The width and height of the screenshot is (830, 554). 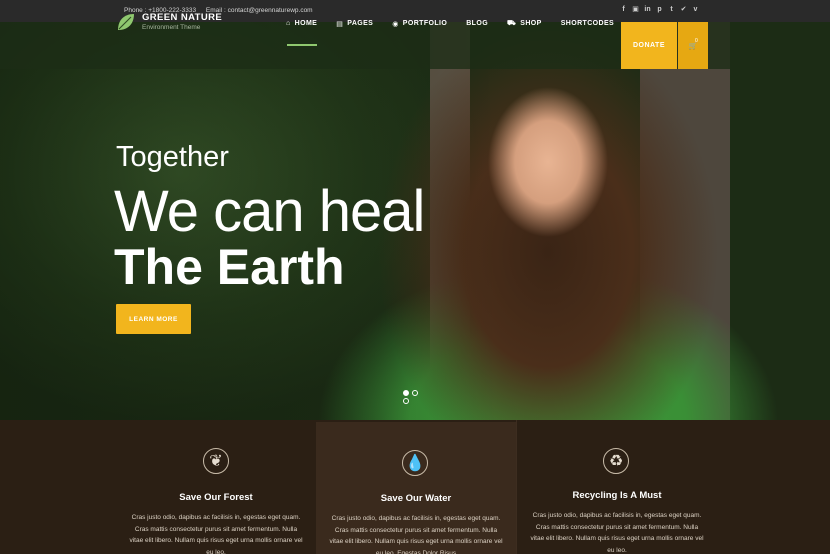 What do you see at coordinates (683, 9) in the screenshot?
I see `twitter-icon: ✔` at bounding box center [683, 9].